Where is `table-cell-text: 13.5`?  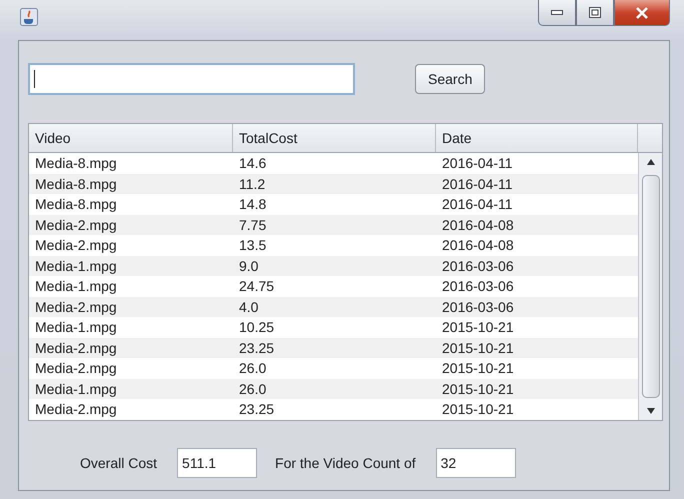
table-cell-text: 13.5 is located at coordinates (253, 245).